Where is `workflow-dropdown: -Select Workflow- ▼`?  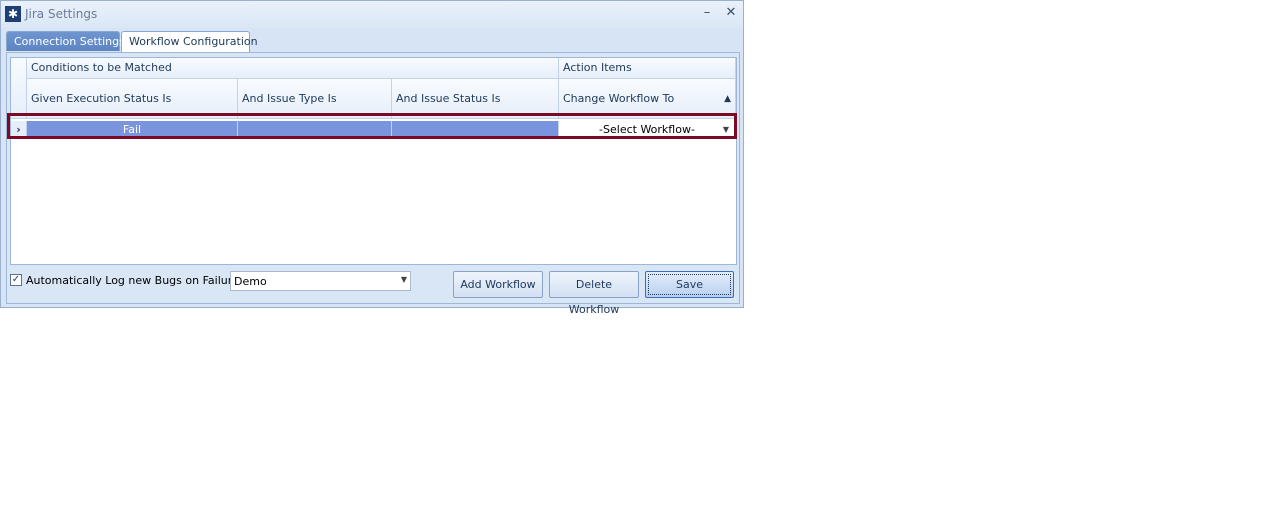
workflow-dropdown: -Select Workflow- ▼ is located at coordinates (647, 130).